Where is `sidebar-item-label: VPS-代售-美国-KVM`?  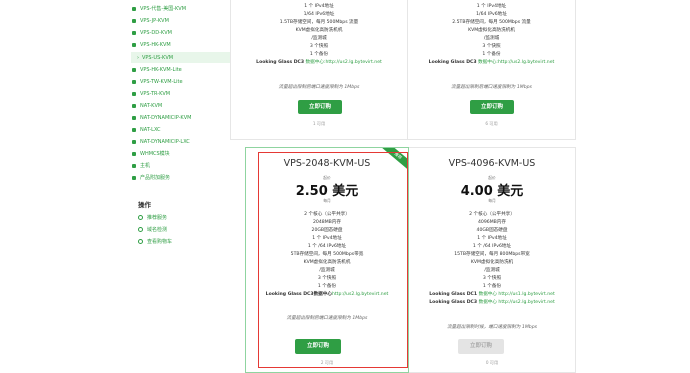 sidebar-item-label: VPS-代售-美国-KVM is located at coordinates (163, 9).